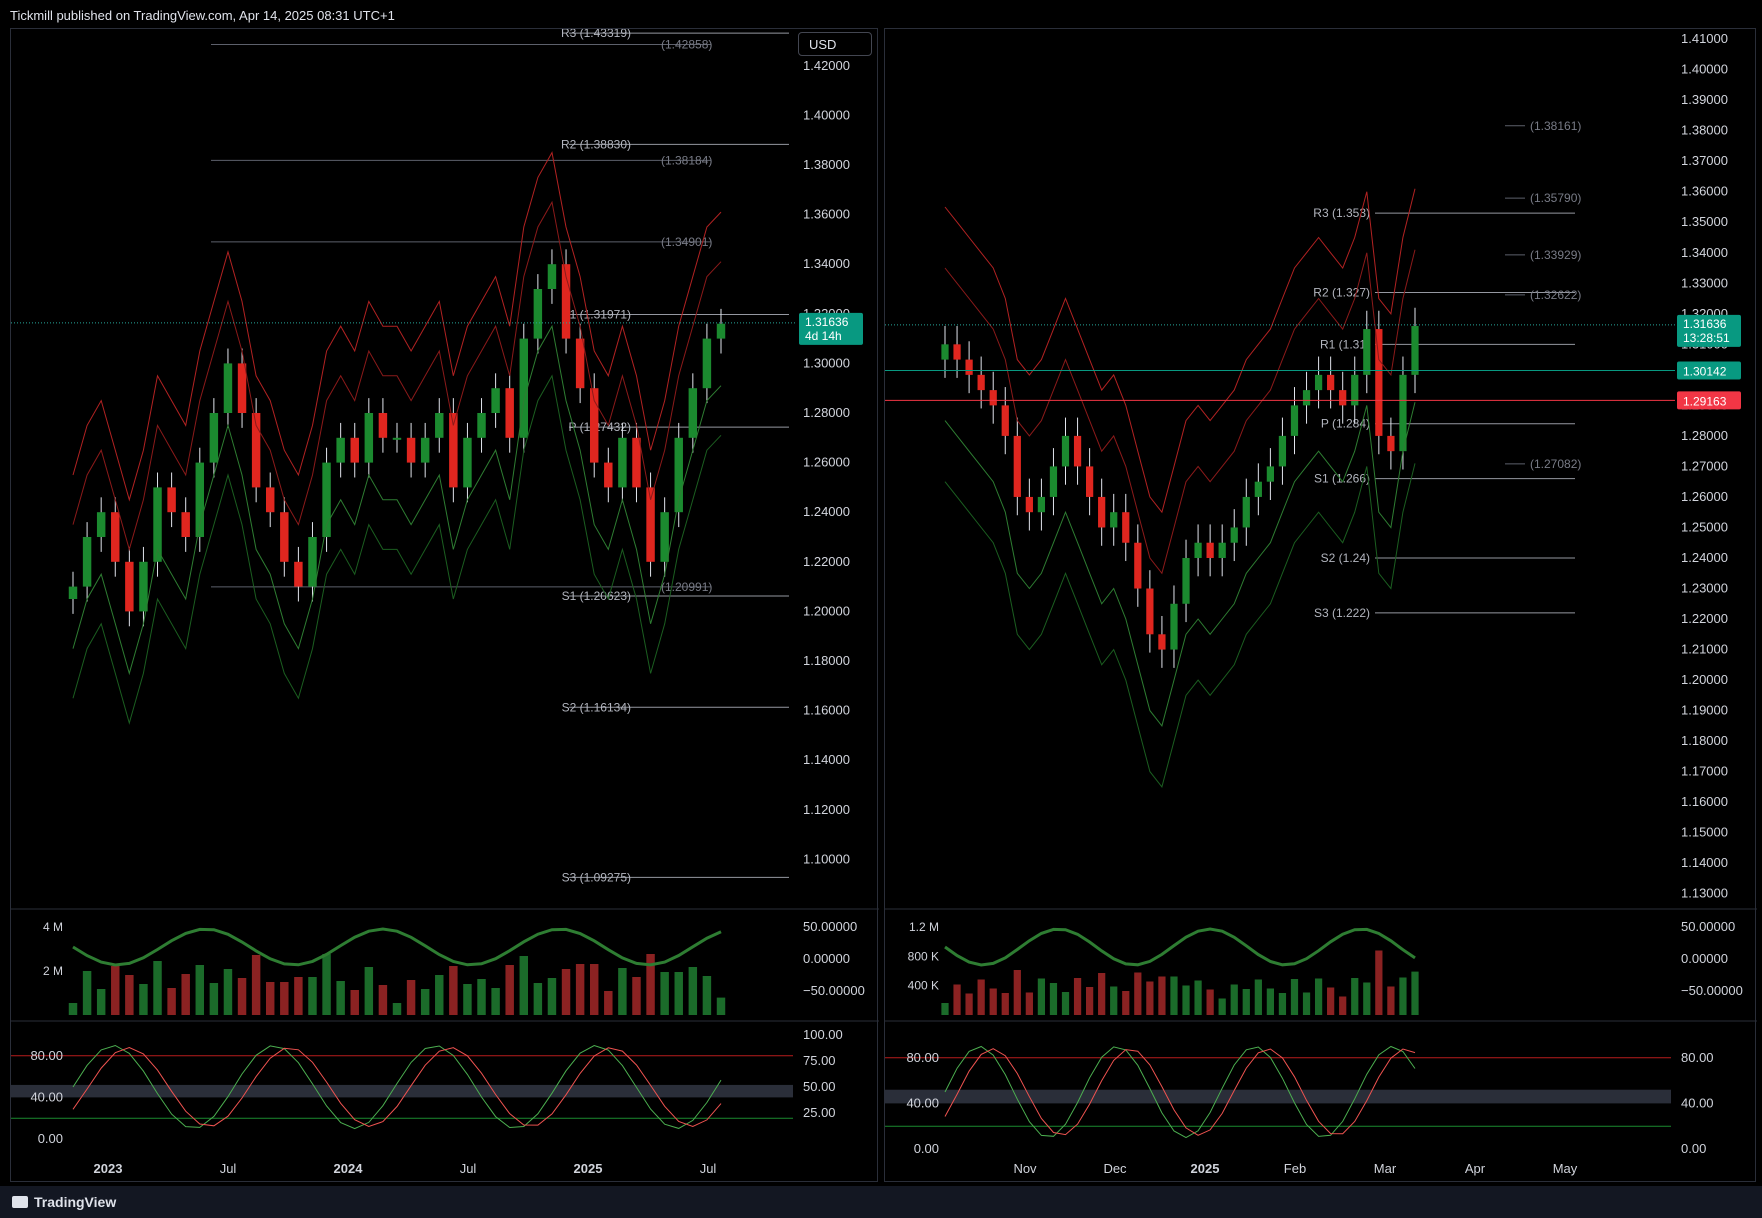  I want to click on volume-right-tick: −50.00000, so click(1712, 990).